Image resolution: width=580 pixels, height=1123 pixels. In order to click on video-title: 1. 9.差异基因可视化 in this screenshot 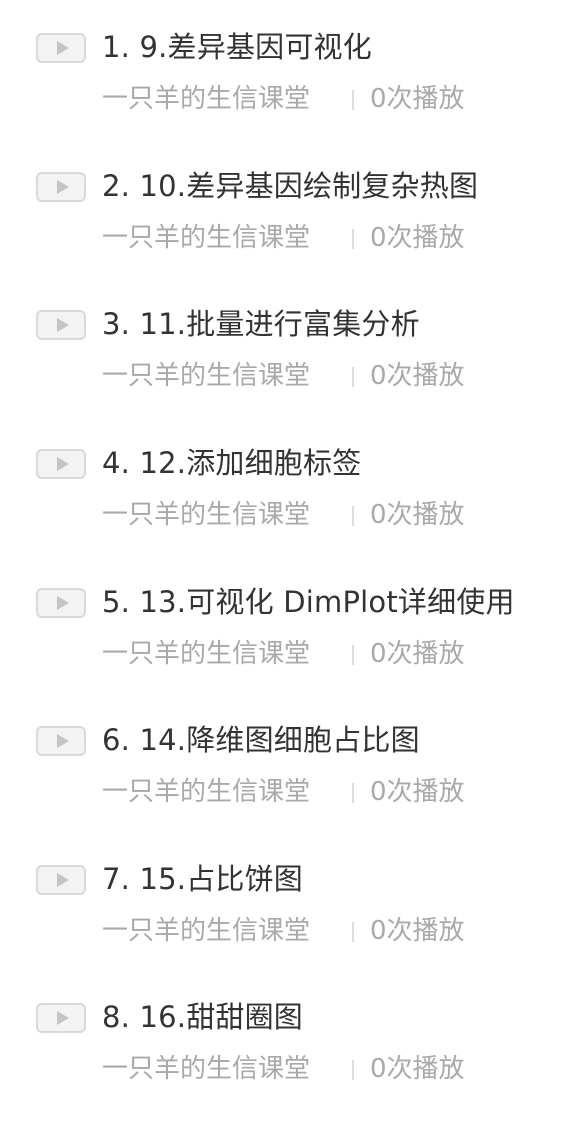, I will do `click(237, 47)`.